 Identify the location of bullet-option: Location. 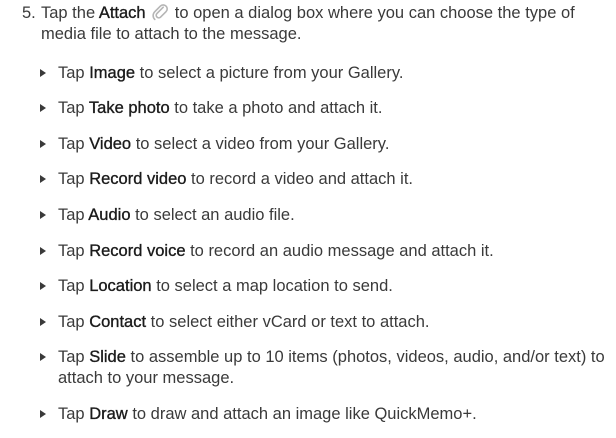
(120, 286).